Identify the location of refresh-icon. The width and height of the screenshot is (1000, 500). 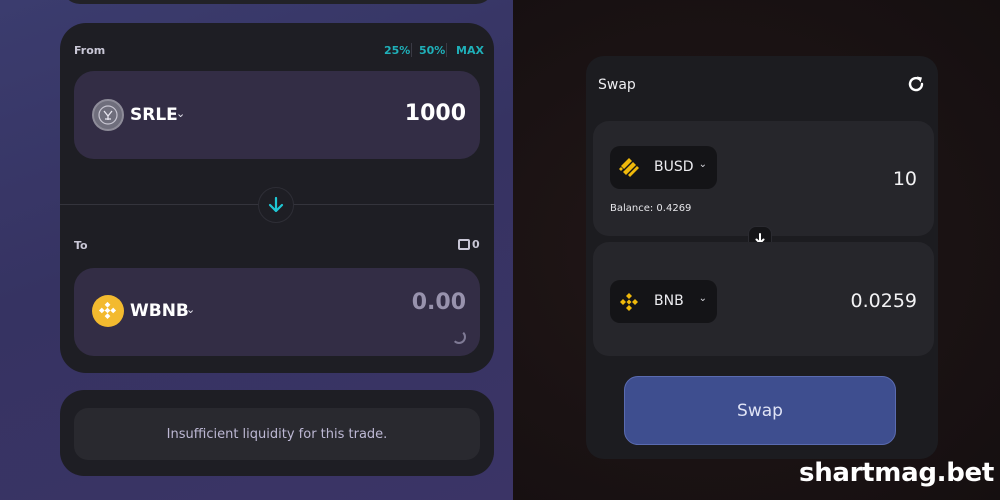
(916, 84).